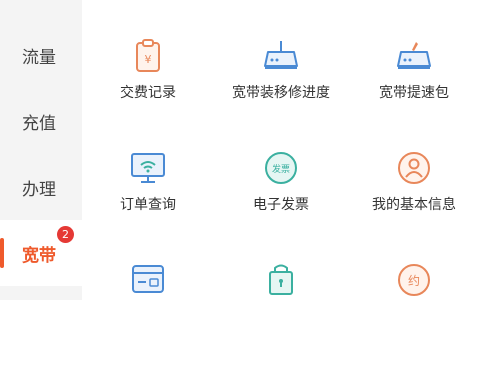  I want to click on grid-item-lock-screen, so click(281, 317).